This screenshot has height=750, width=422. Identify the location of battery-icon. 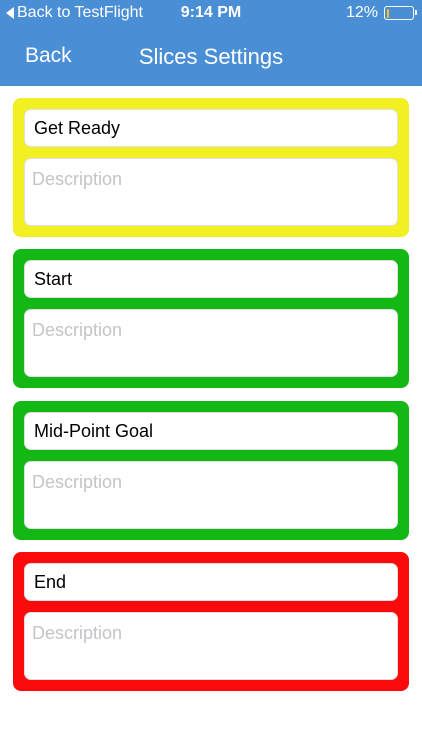
(400, 13).